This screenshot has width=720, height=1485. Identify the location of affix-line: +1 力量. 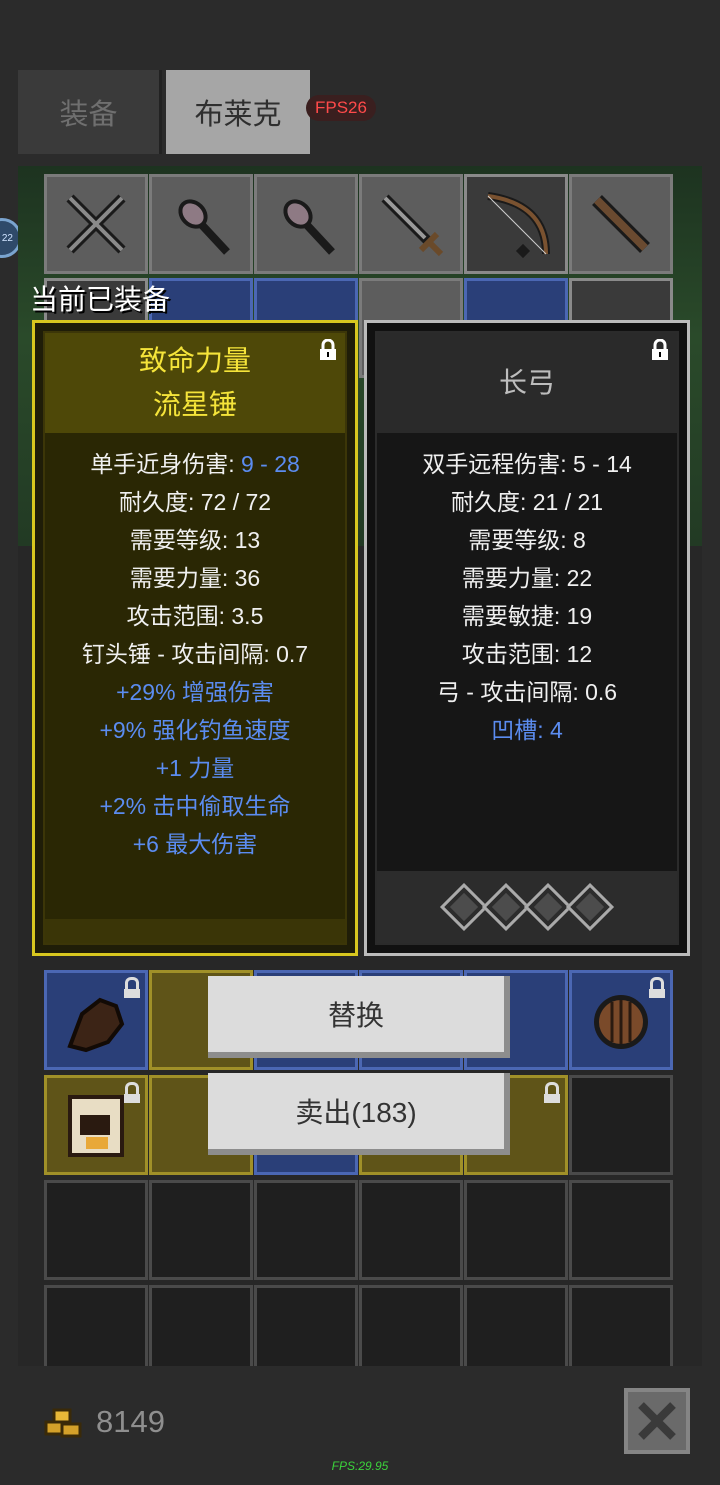
(195, 768).